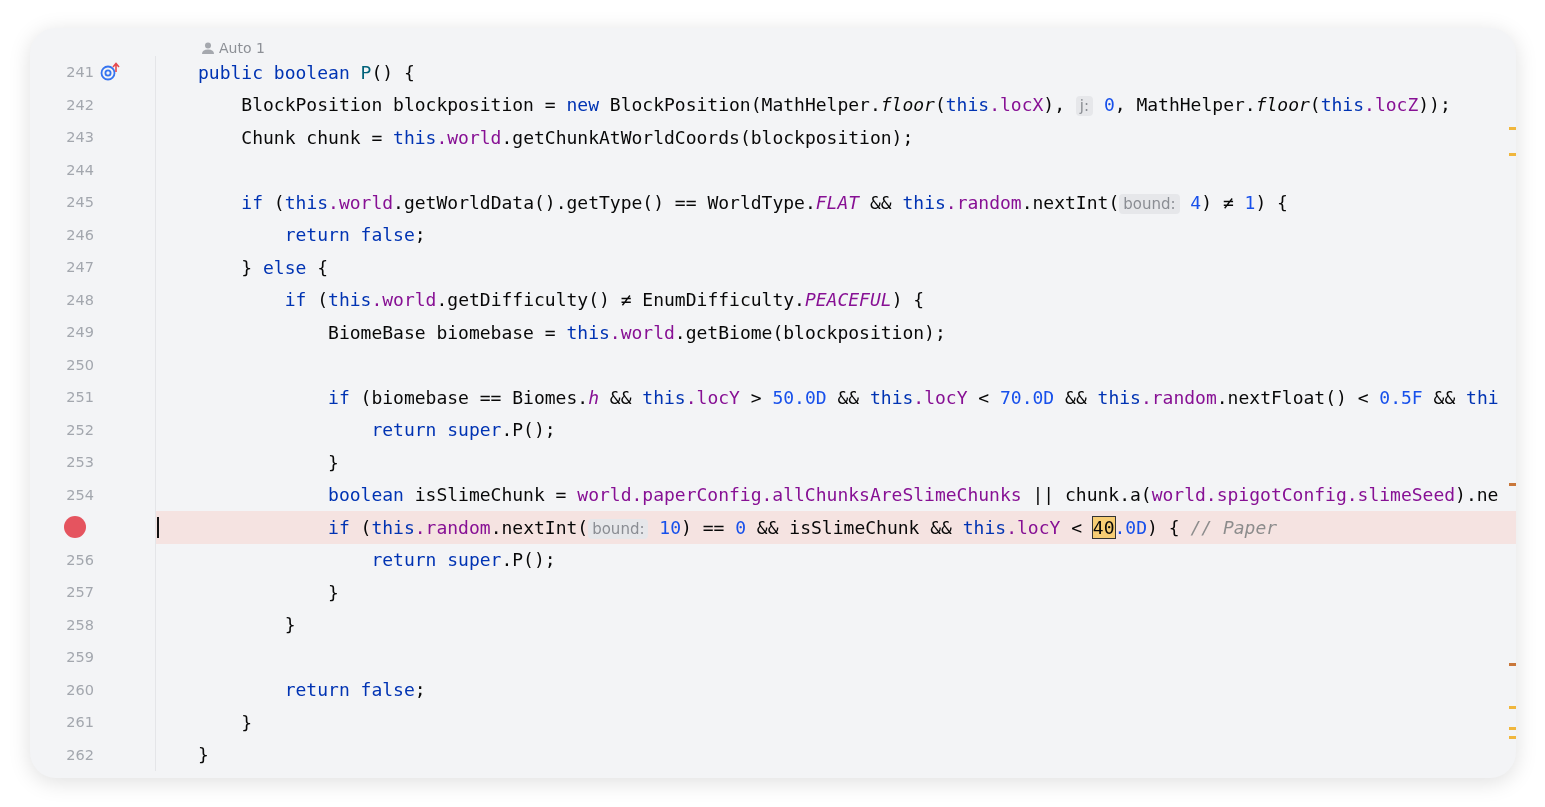 The height and width of the screenshot is (807, 1545). I want to click on target-arrow-icon, so click(111, 72).